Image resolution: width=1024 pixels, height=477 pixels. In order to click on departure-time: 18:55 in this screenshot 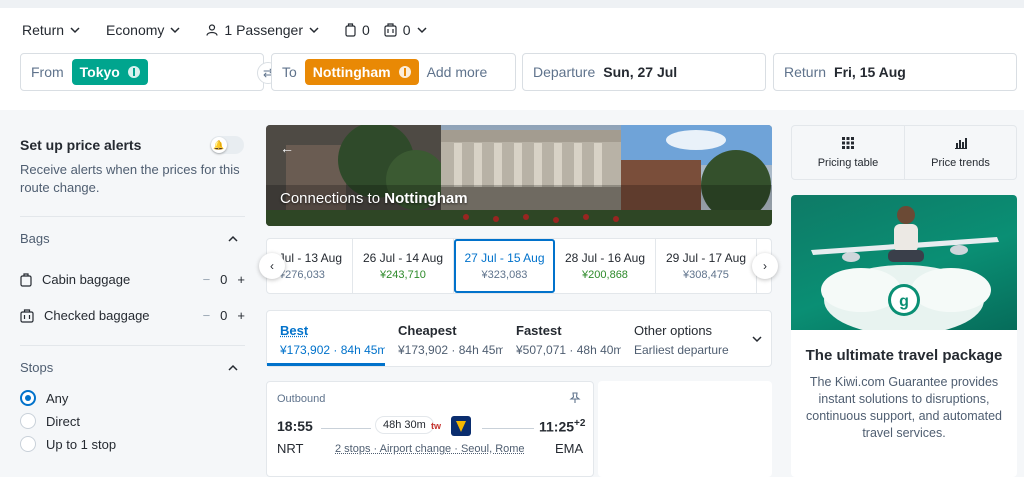, I will do `click(295, 426)`.